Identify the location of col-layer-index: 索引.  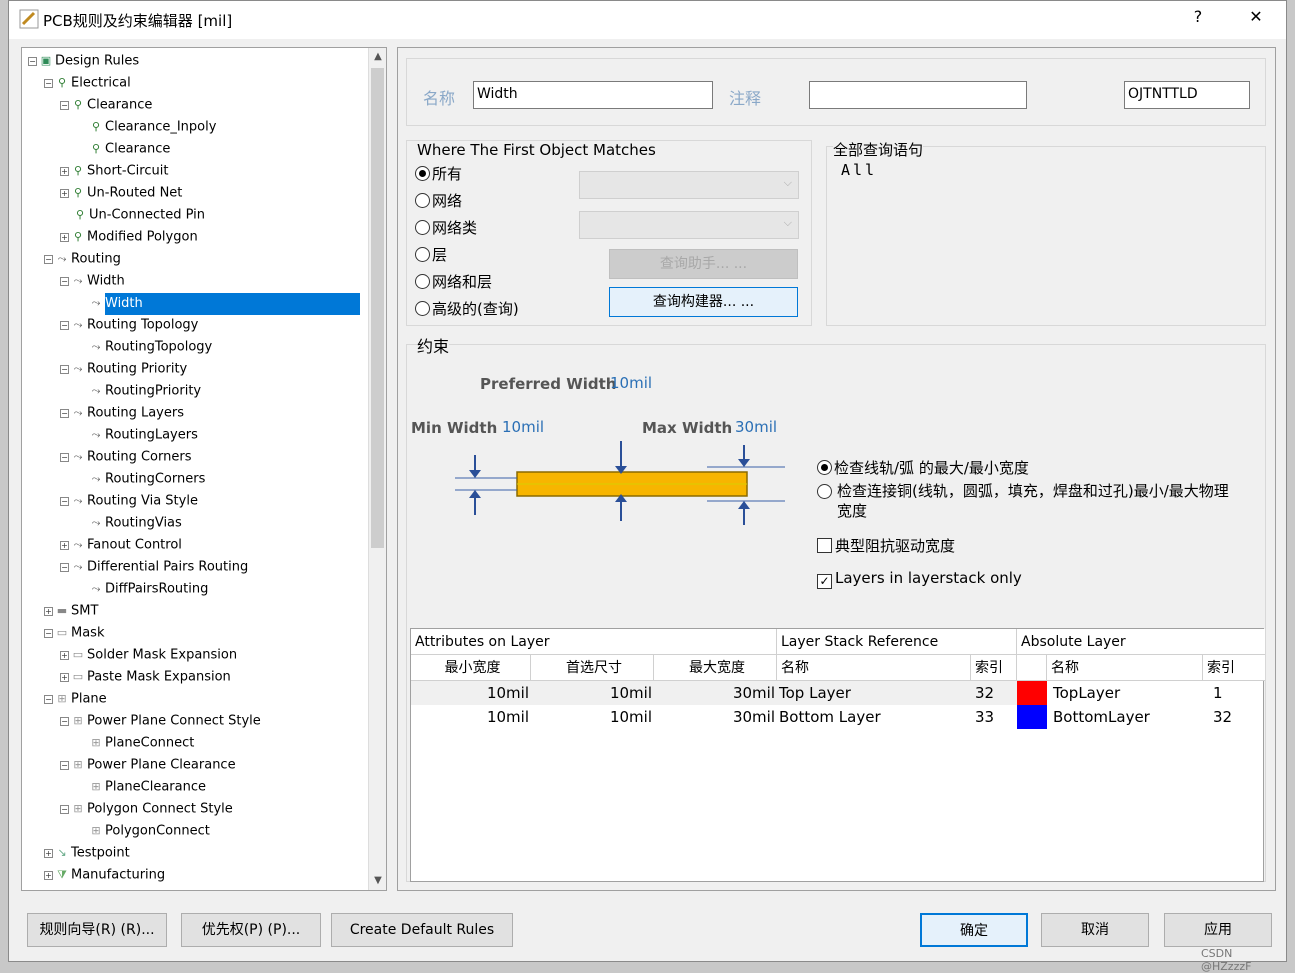
(994, 668).